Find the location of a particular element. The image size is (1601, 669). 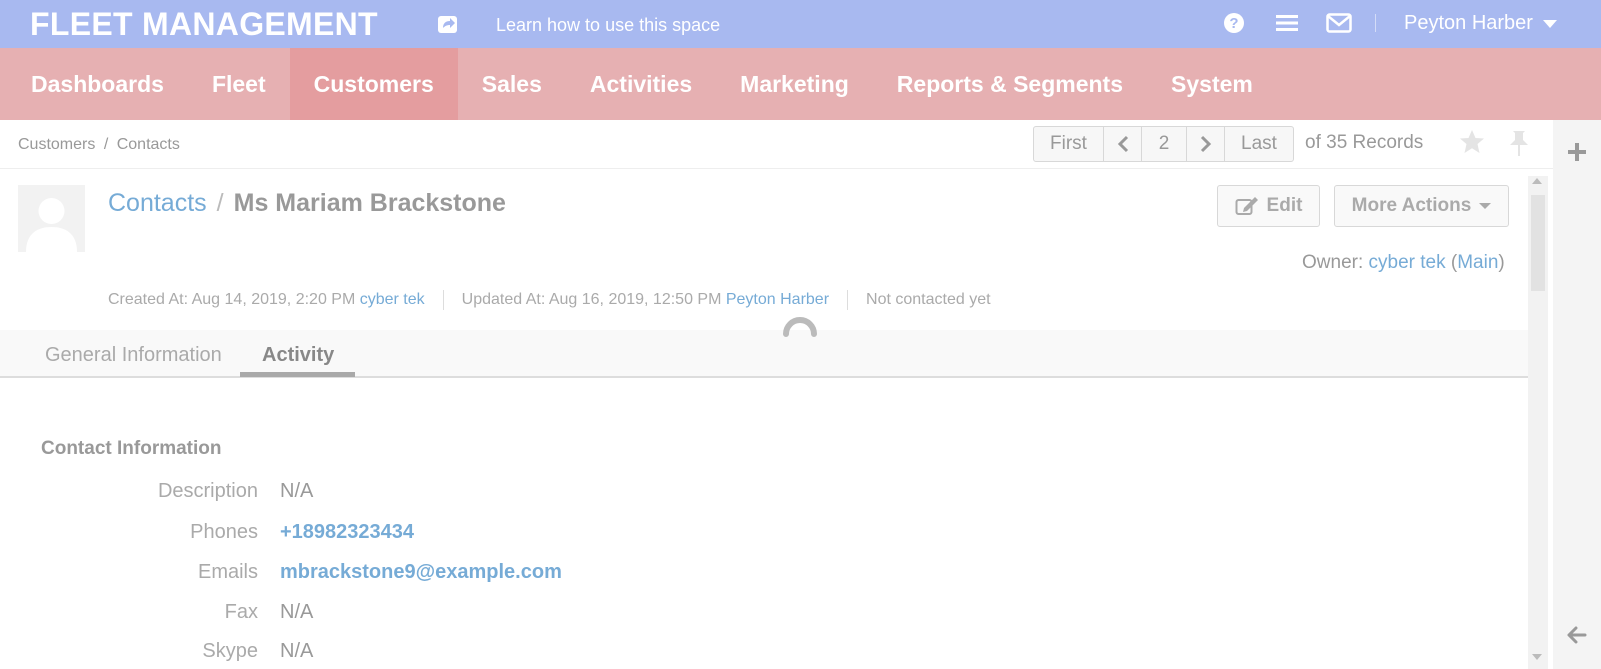

pager-last-button: Last is located at coordinates (1259, 144).